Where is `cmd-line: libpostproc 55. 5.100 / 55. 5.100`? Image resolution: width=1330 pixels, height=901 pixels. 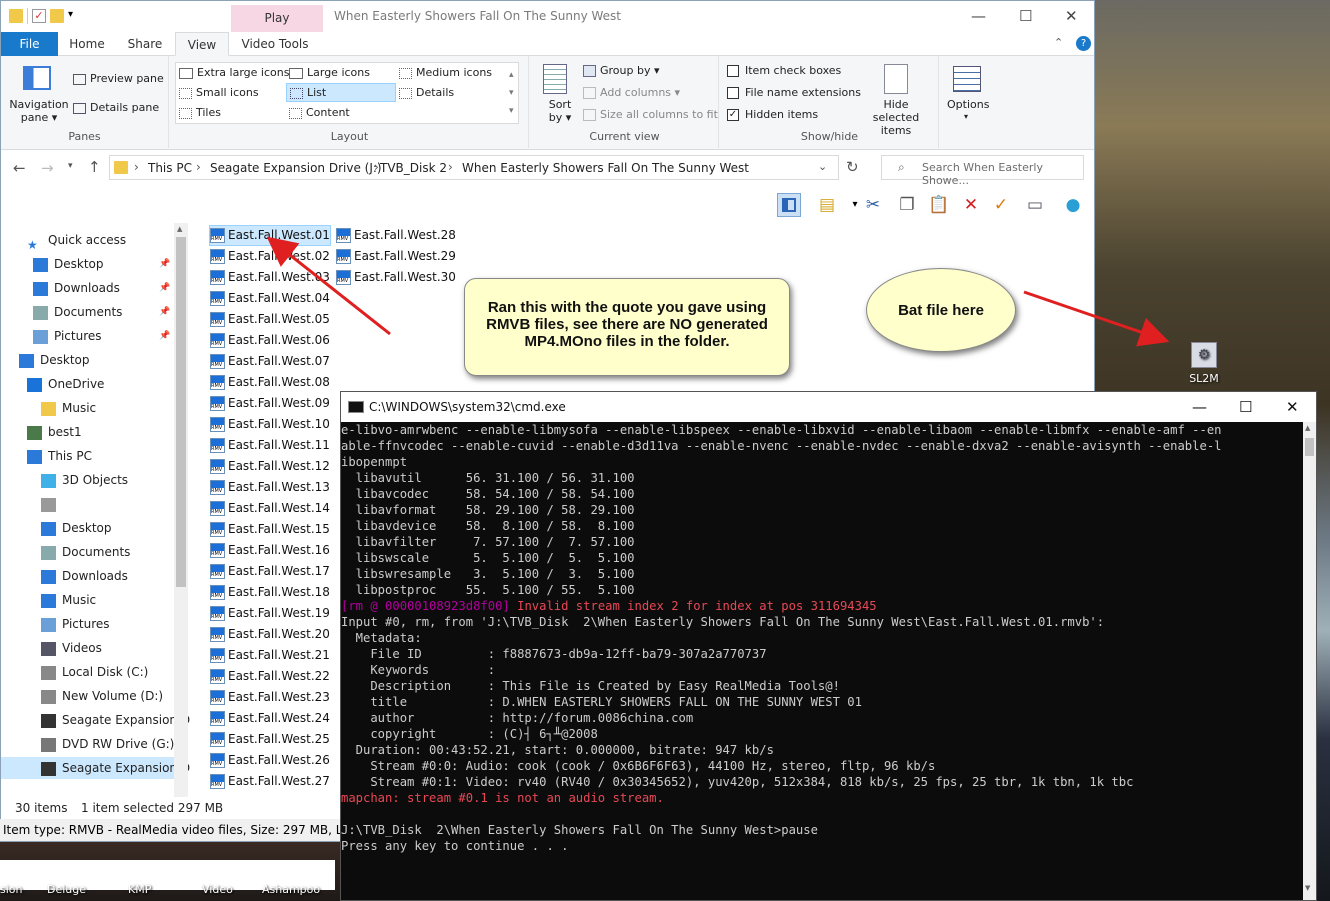 cmd-line: libpostproc 55. 5.100 / 55. 5.100 is located at coordinates (488, 590).